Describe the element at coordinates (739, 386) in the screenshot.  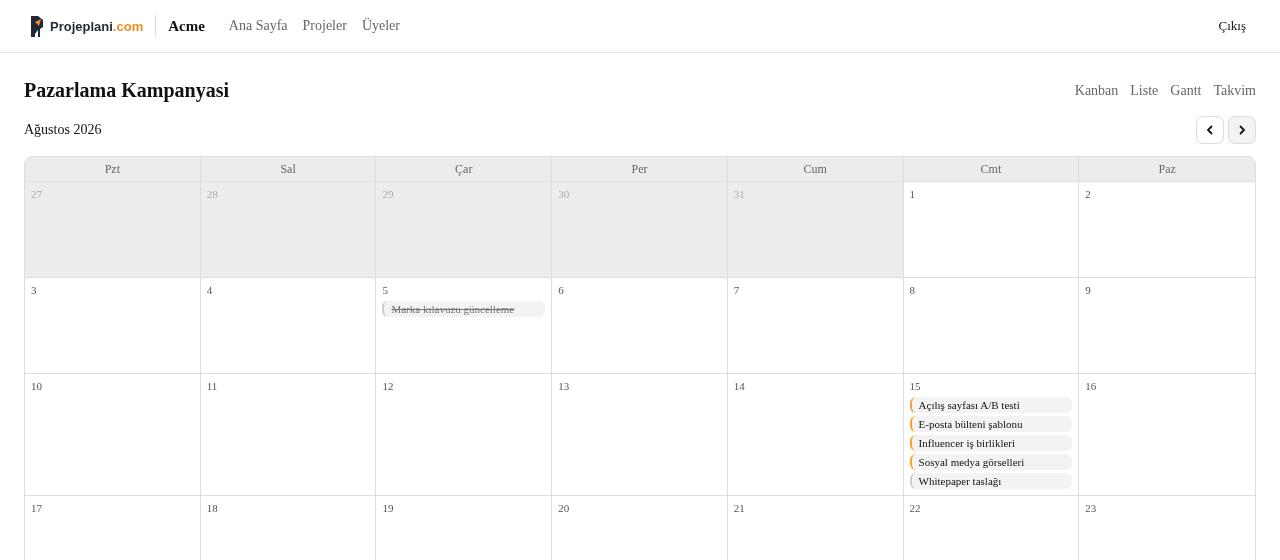
I see `day-number: 14` at that location.